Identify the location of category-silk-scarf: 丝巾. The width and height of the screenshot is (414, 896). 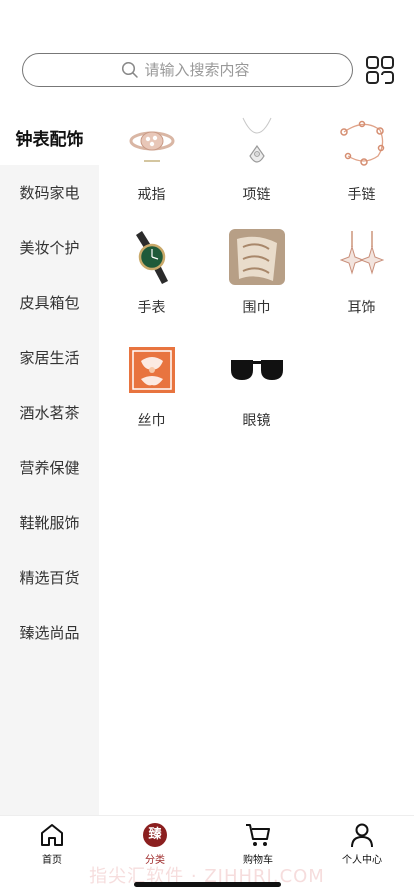
(151, 390).